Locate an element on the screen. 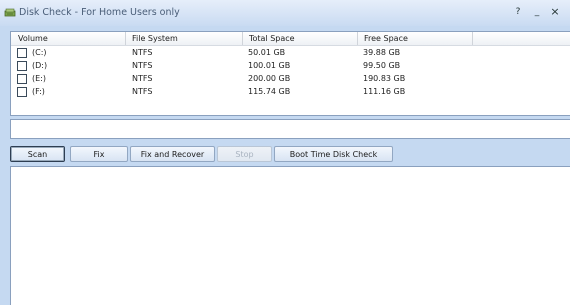  fix-button: Fix is located at coordinates (99, 154).